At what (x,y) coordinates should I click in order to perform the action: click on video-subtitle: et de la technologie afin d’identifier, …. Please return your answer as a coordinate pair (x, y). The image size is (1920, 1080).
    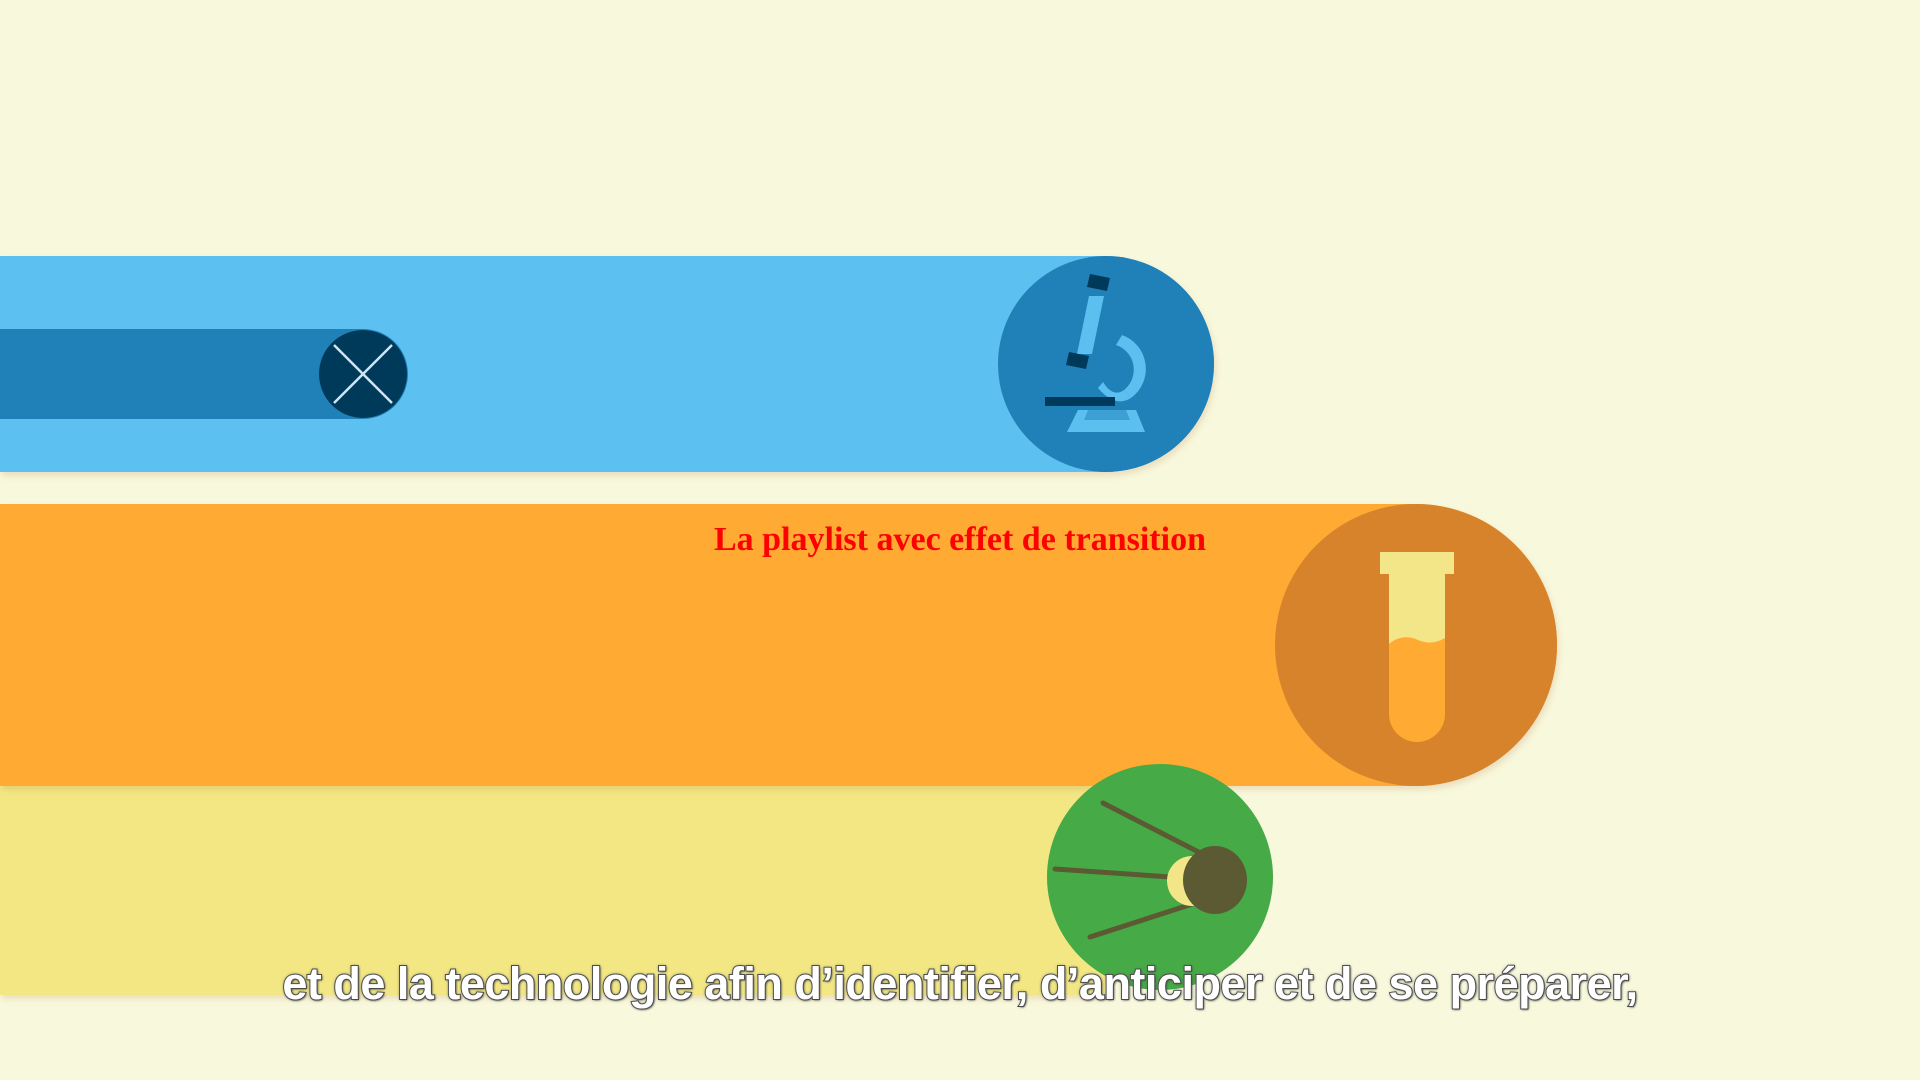
    Looking at the image, I should click on (960, 983).